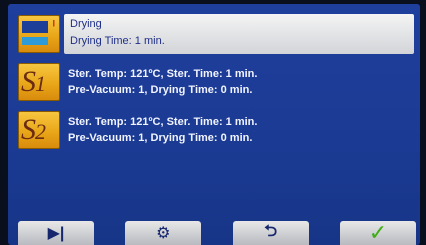  I want to click on program-name: Drying, so click(86, 24).